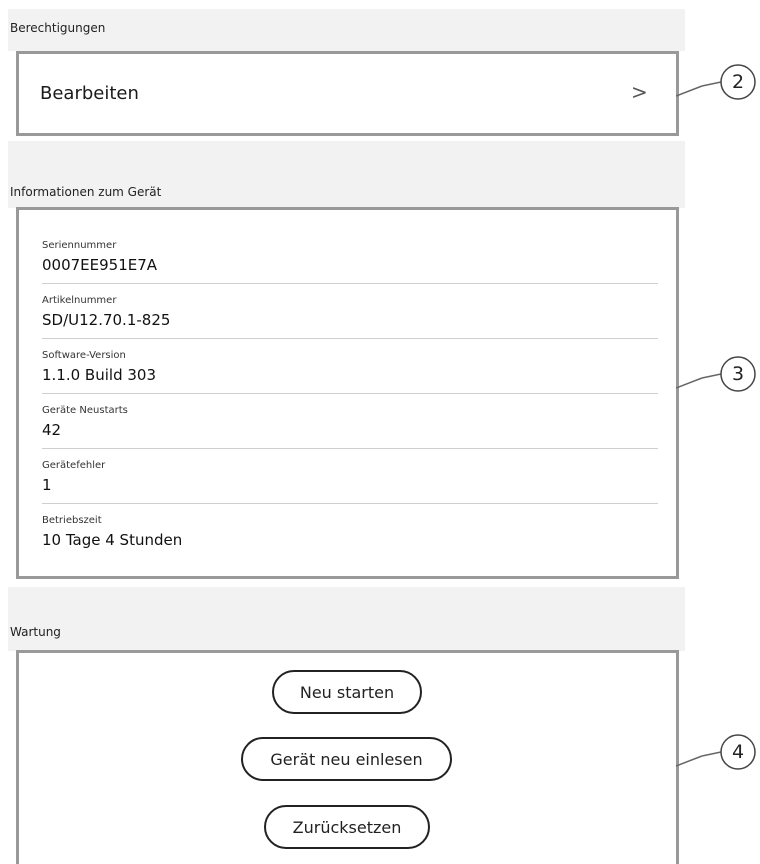 This screenshot has width=760, height=864. Describe the element at coordinates (346, 30) in the screenshot. I see `permissions-header-band` at that location.